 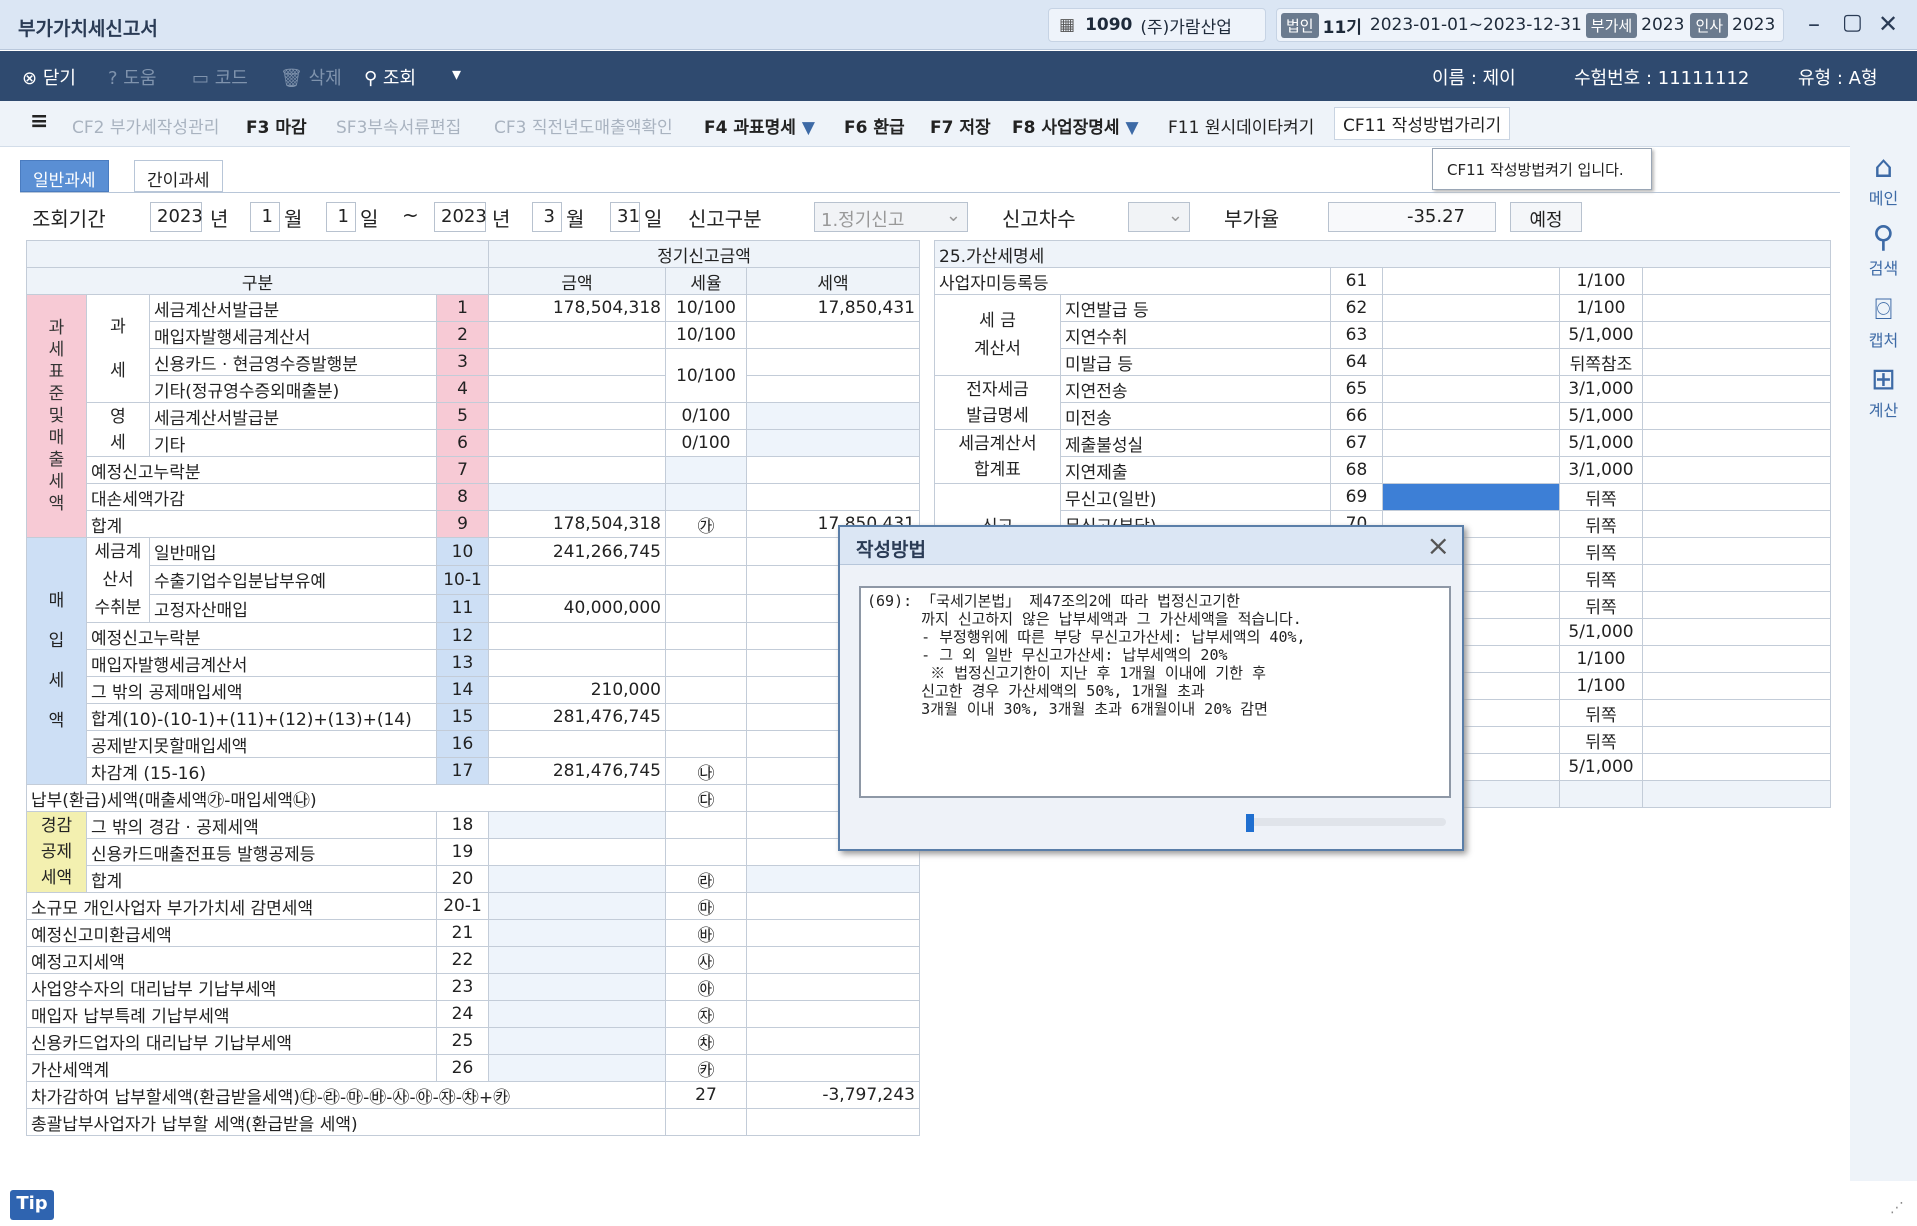 I want to click on penalty-row69-amount, so click(x=1471, y=497).